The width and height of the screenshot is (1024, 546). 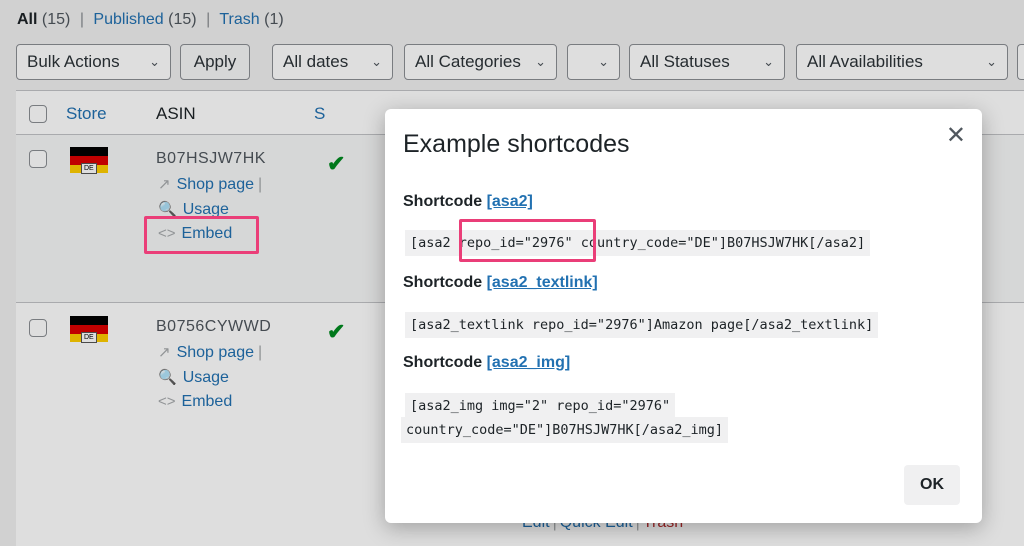 I want to click on close-icon: ✕, so click(x=956, y=135).